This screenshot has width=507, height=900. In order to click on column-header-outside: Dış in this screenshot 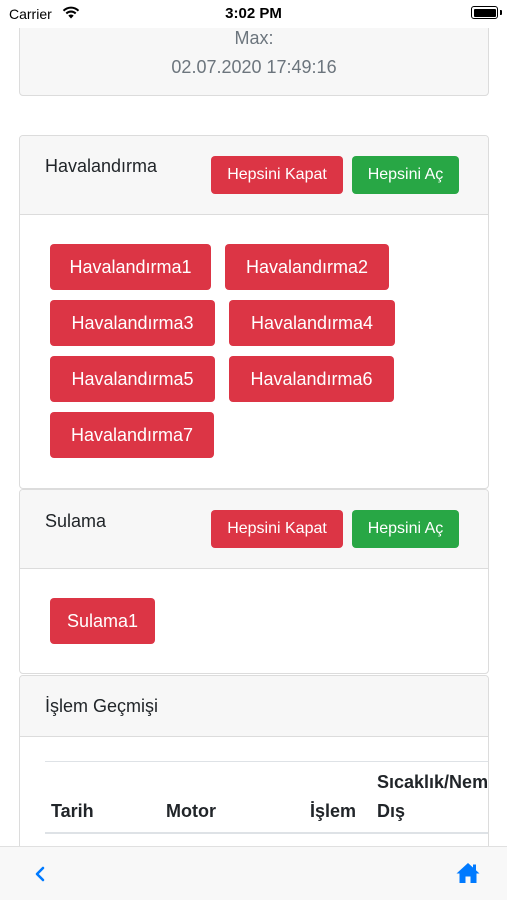, I will do `click(391, 811)`.